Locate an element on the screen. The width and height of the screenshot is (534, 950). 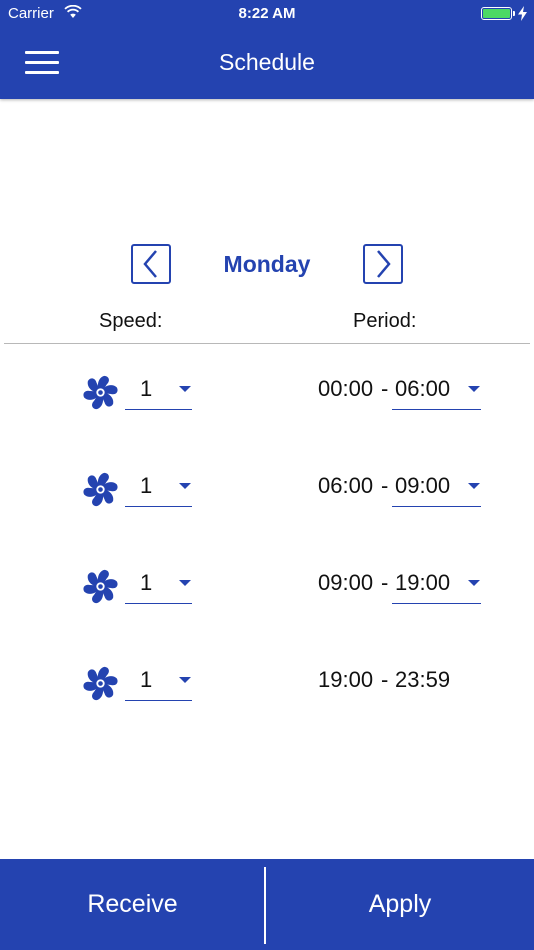
period-end: 09:00 is located at coordinates (423, 485).